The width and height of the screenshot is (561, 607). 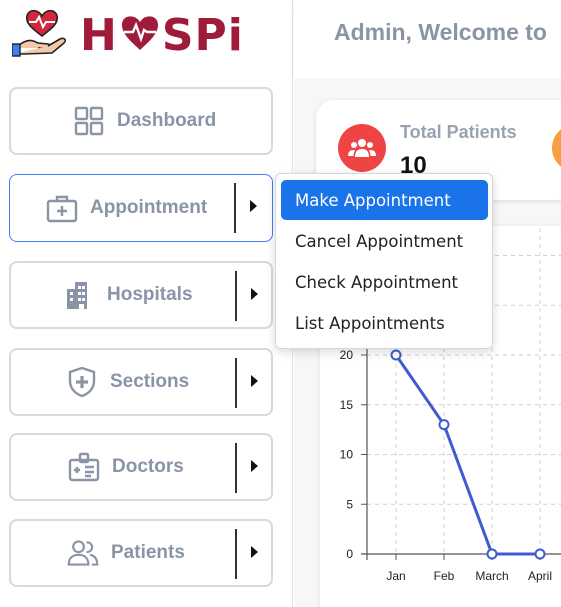 I want to click on y-tick-label: 5, so click(x=349, y=504).